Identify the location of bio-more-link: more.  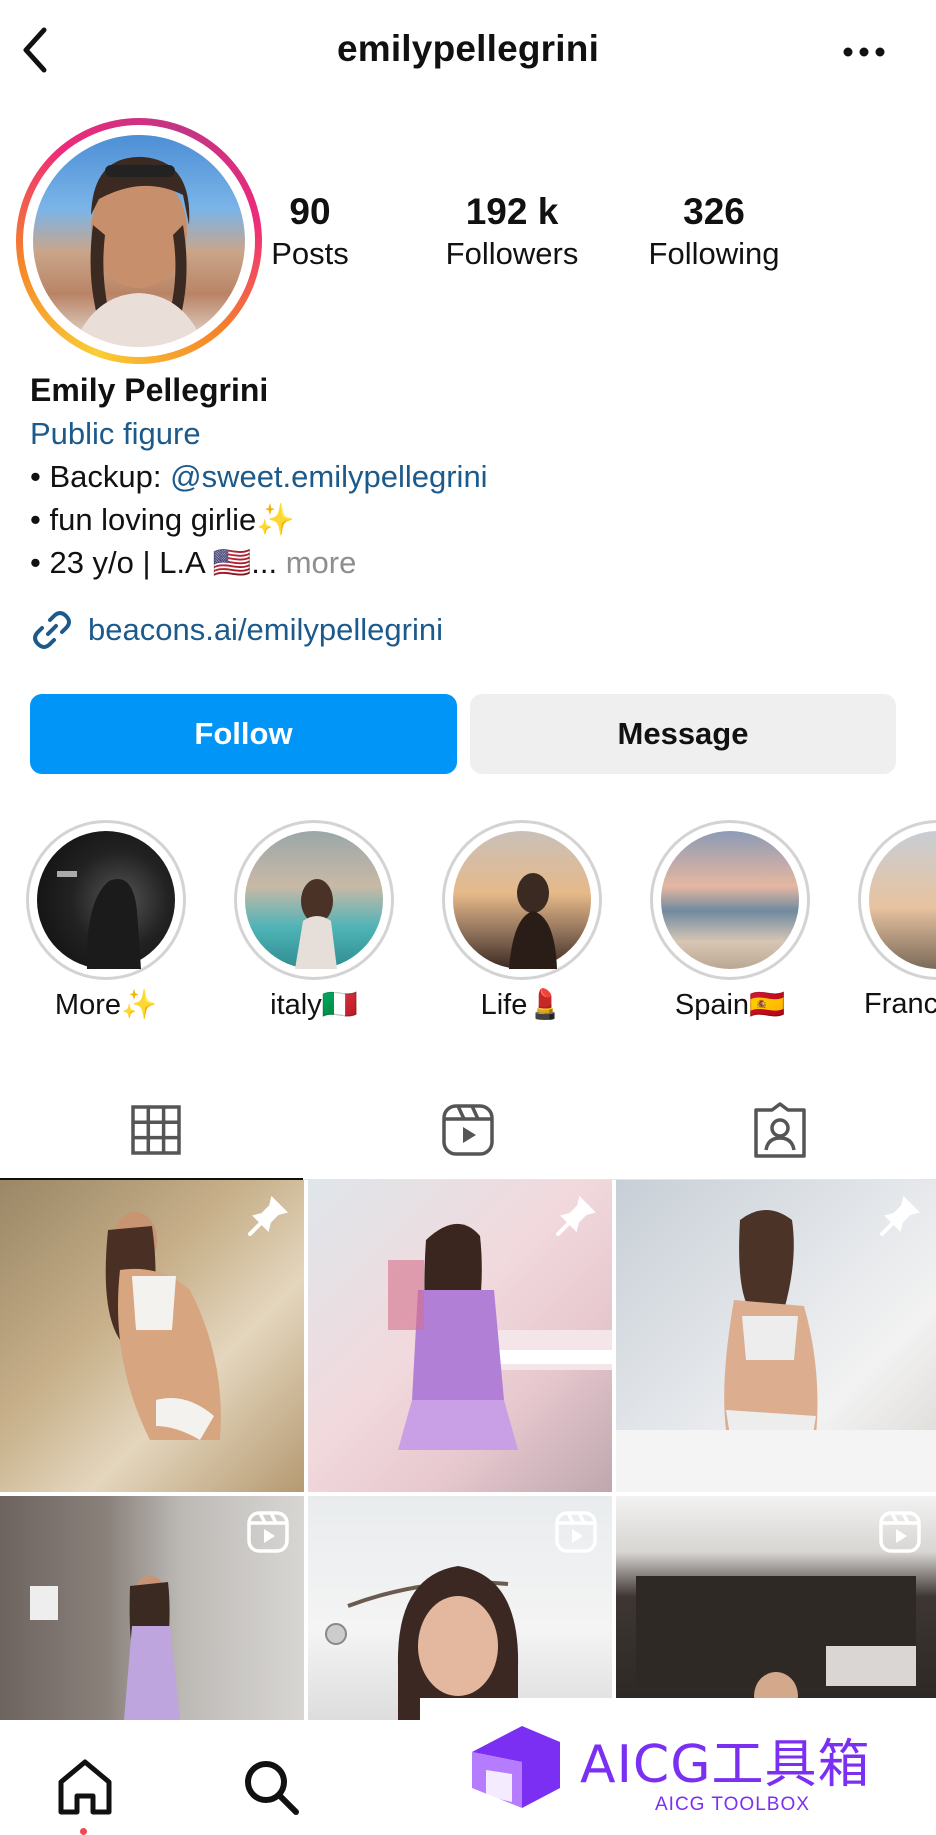
(321, 562).